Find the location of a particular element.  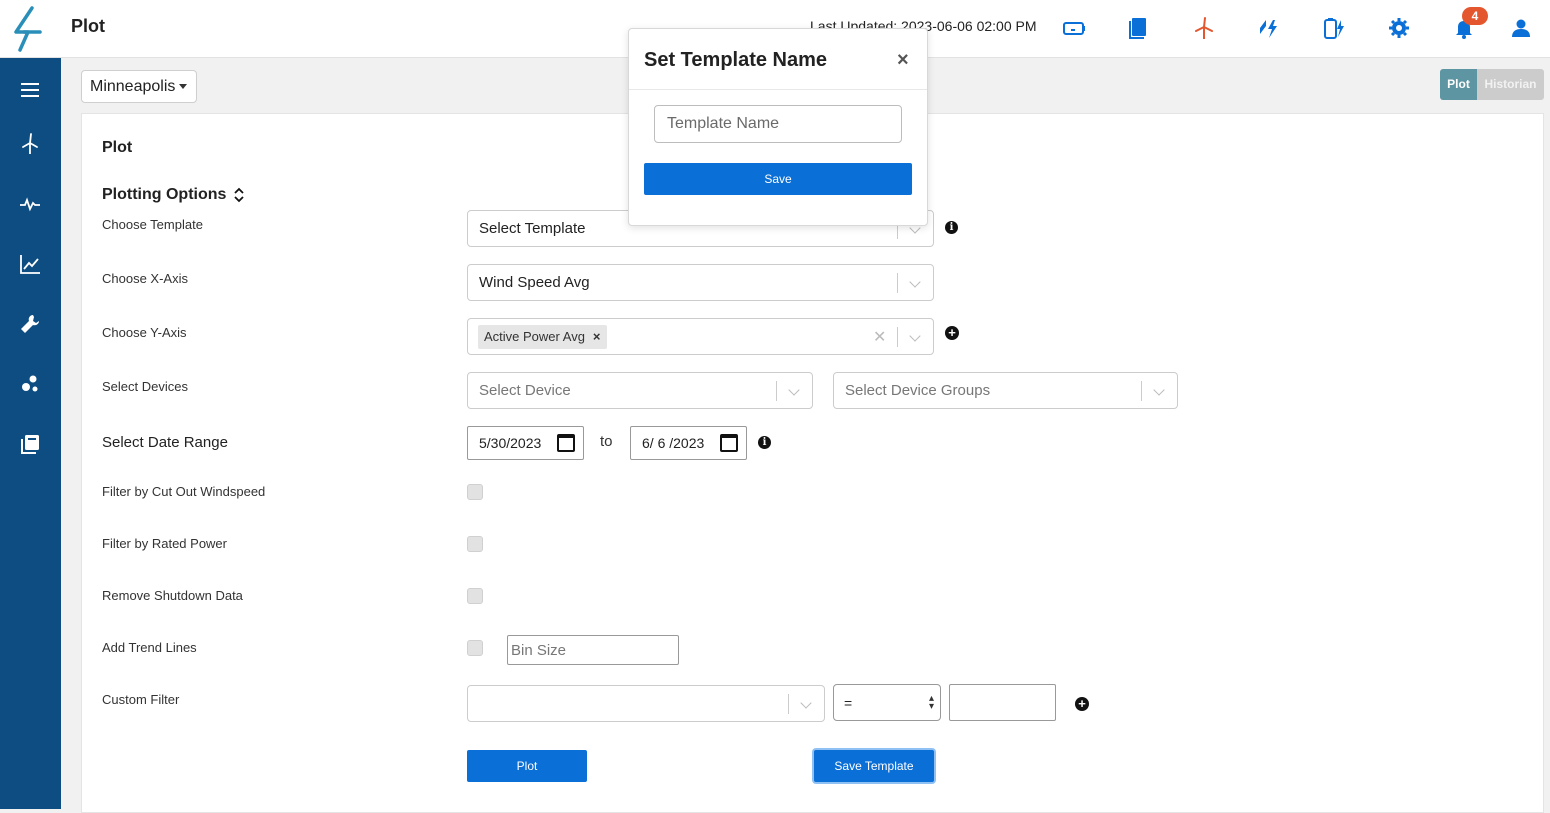

caret-down-icon is located at coordinates (183, 87).